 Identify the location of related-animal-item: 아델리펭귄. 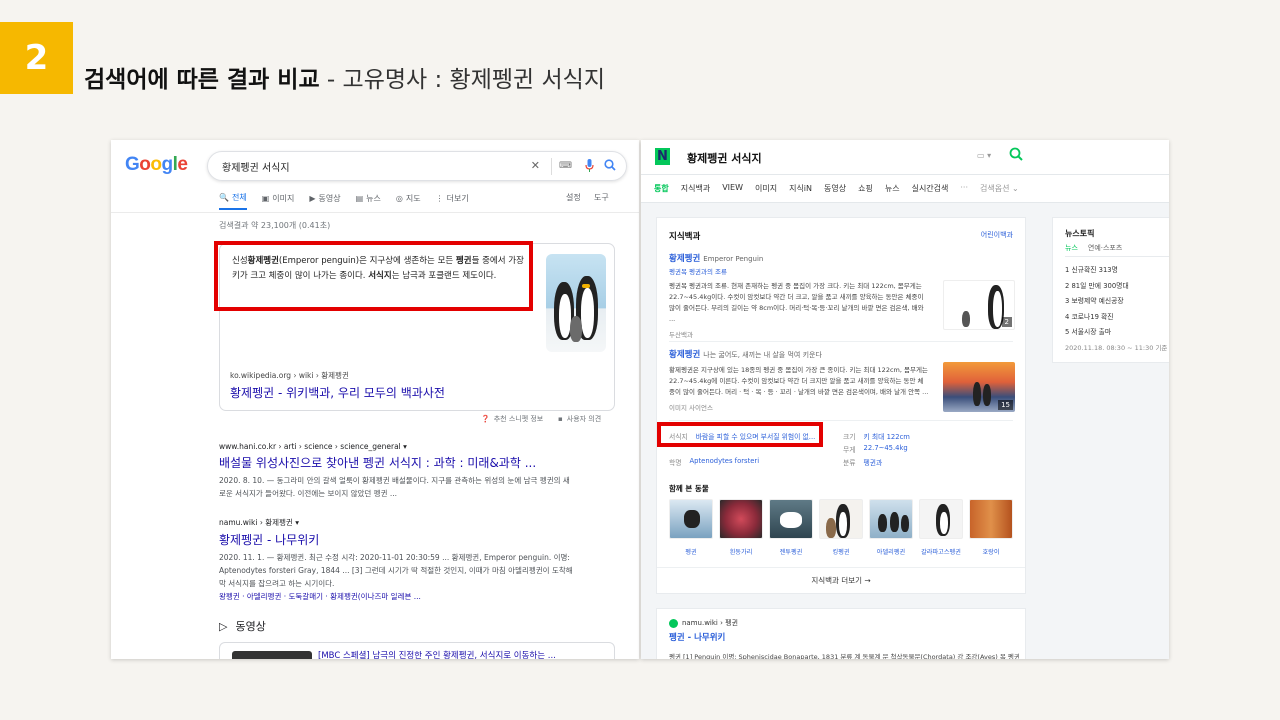
(891, 527).